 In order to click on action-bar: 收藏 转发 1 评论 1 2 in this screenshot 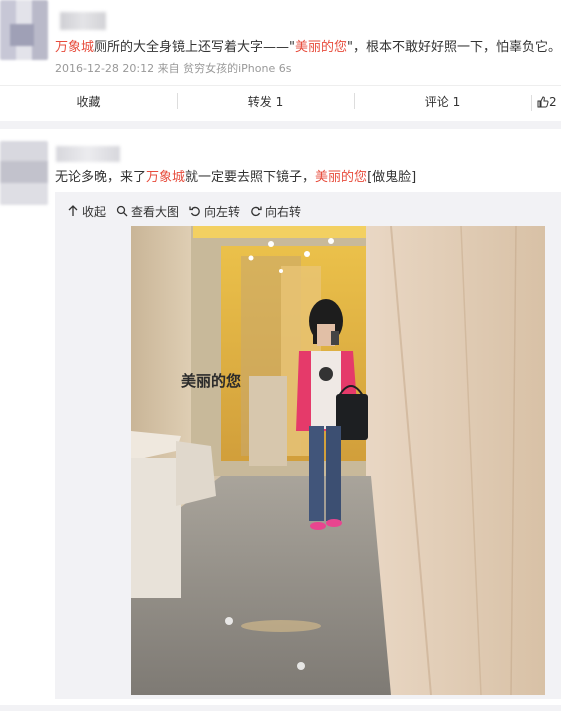, I will do `click(280, 101)`.